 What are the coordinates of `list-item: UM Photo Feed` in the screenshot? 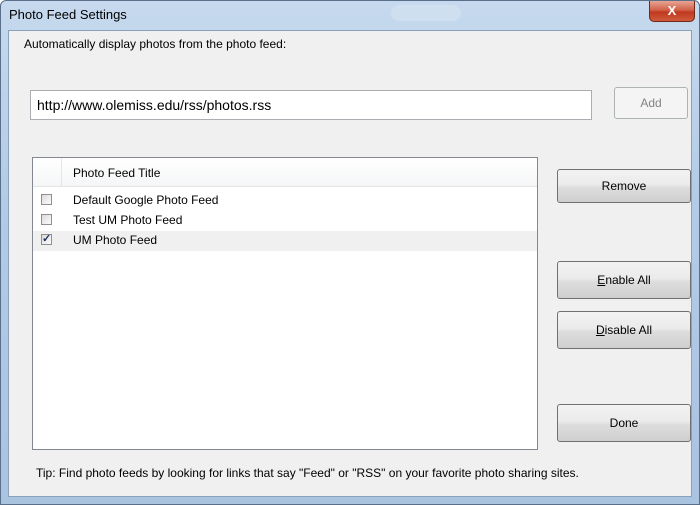 It's located at (285, 241).